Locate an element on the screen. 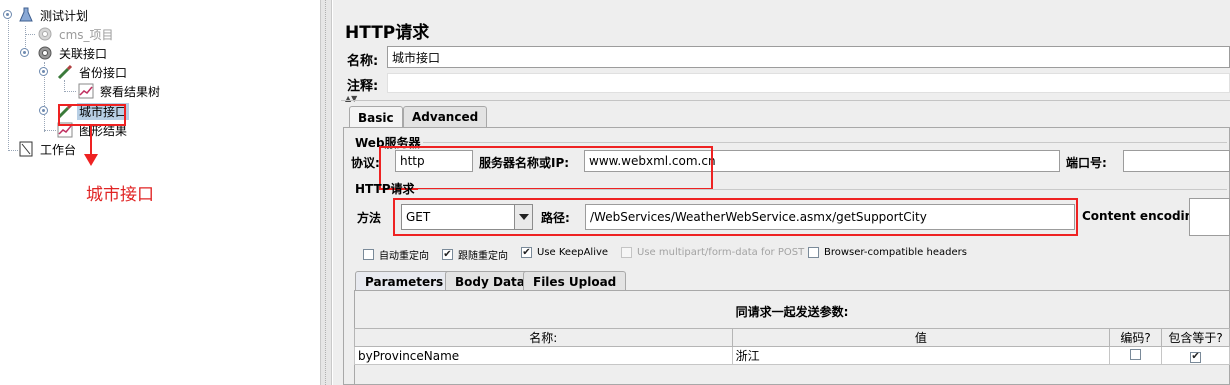 The image size is (1230, 385). port-label: 端口号: is located at coordinates (1086, 163).